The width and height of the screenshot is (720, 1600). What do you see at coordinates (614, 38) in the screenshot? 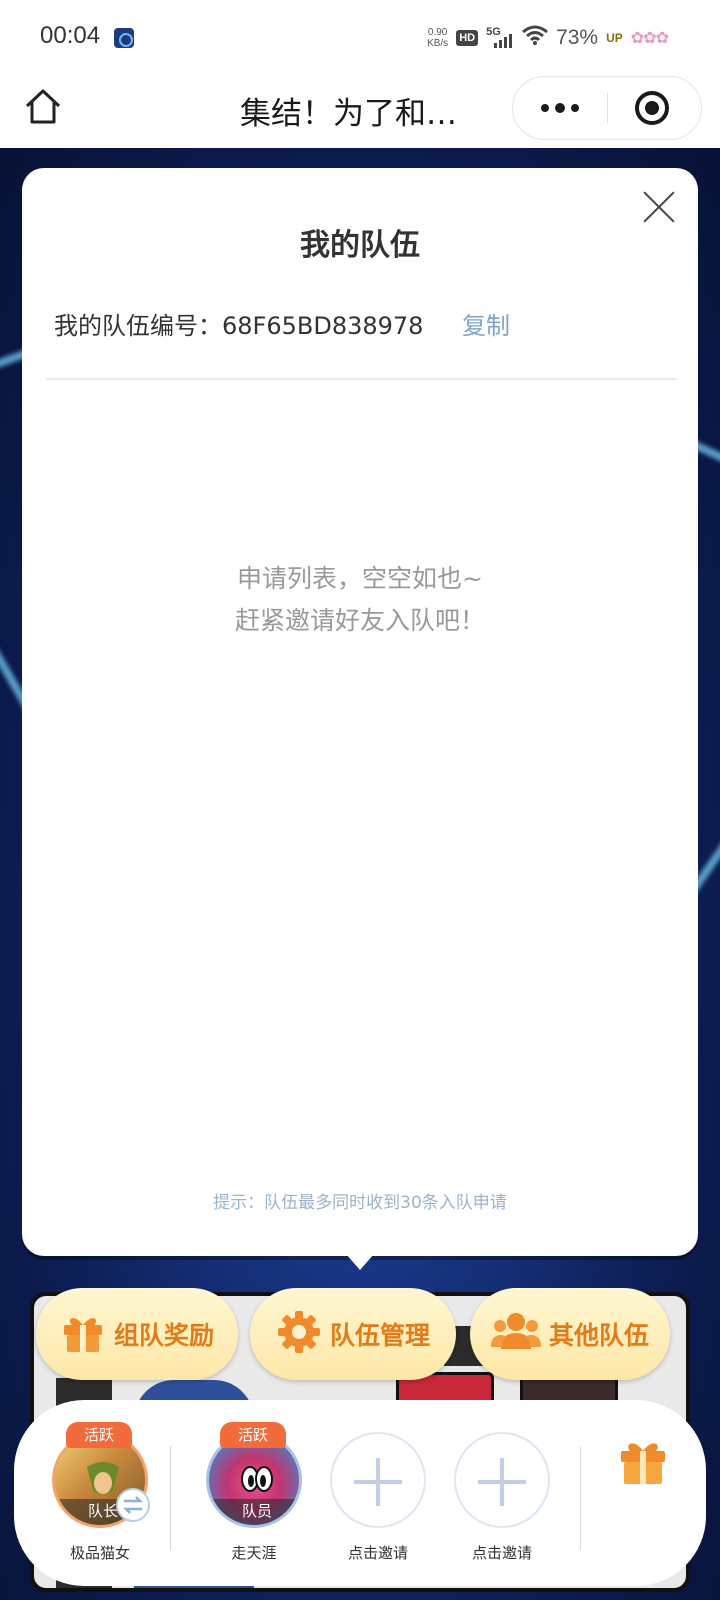
I see `up-badge-icon: UP` at bounding box center [614, 38].